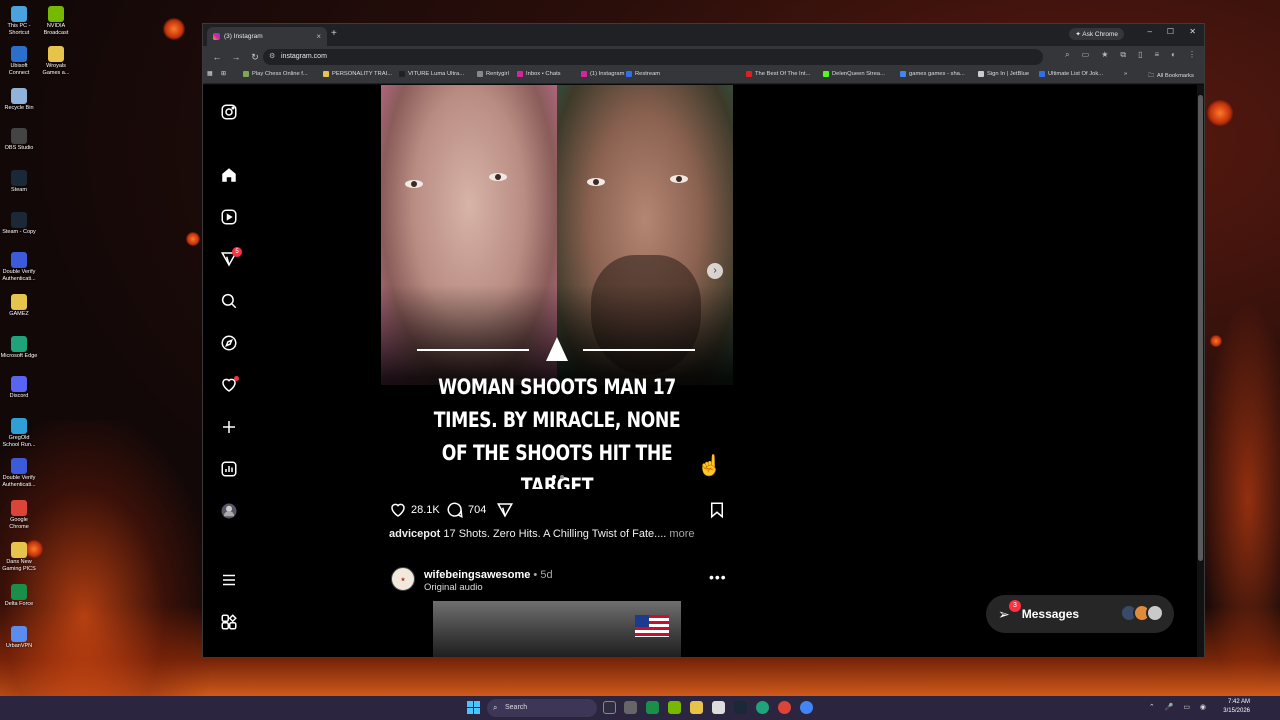 The width and height of the screenshot is (1280, 720). What do you see at coordinates (674, 707) in the screenshot?
I see `nvidia-icon` at bounding box center [674, 707].